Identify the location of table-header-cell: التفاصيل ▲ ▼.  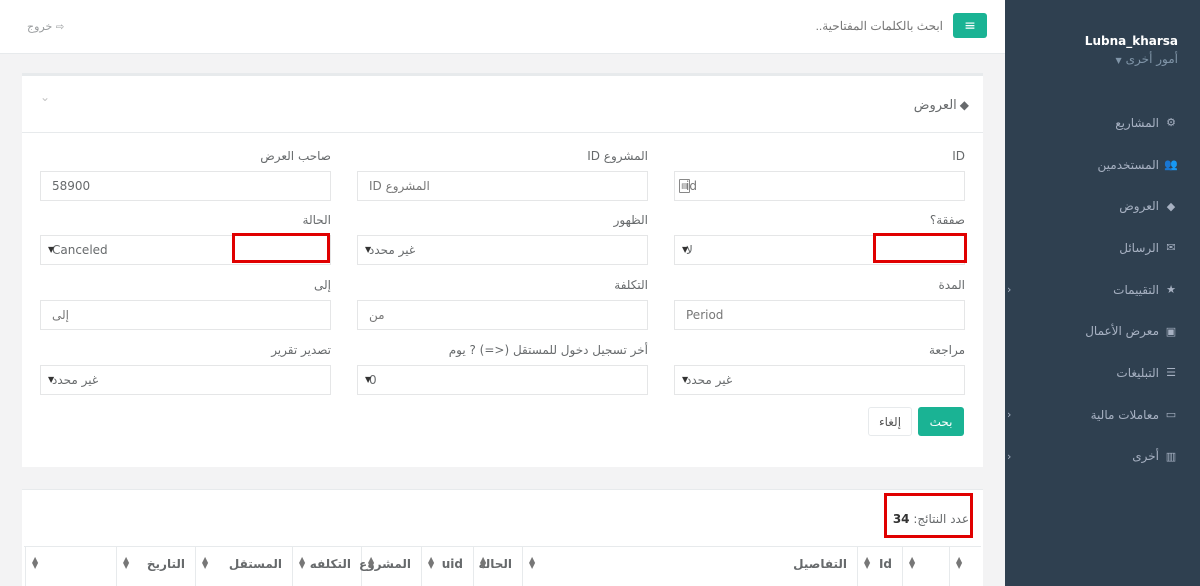
(689, 566).